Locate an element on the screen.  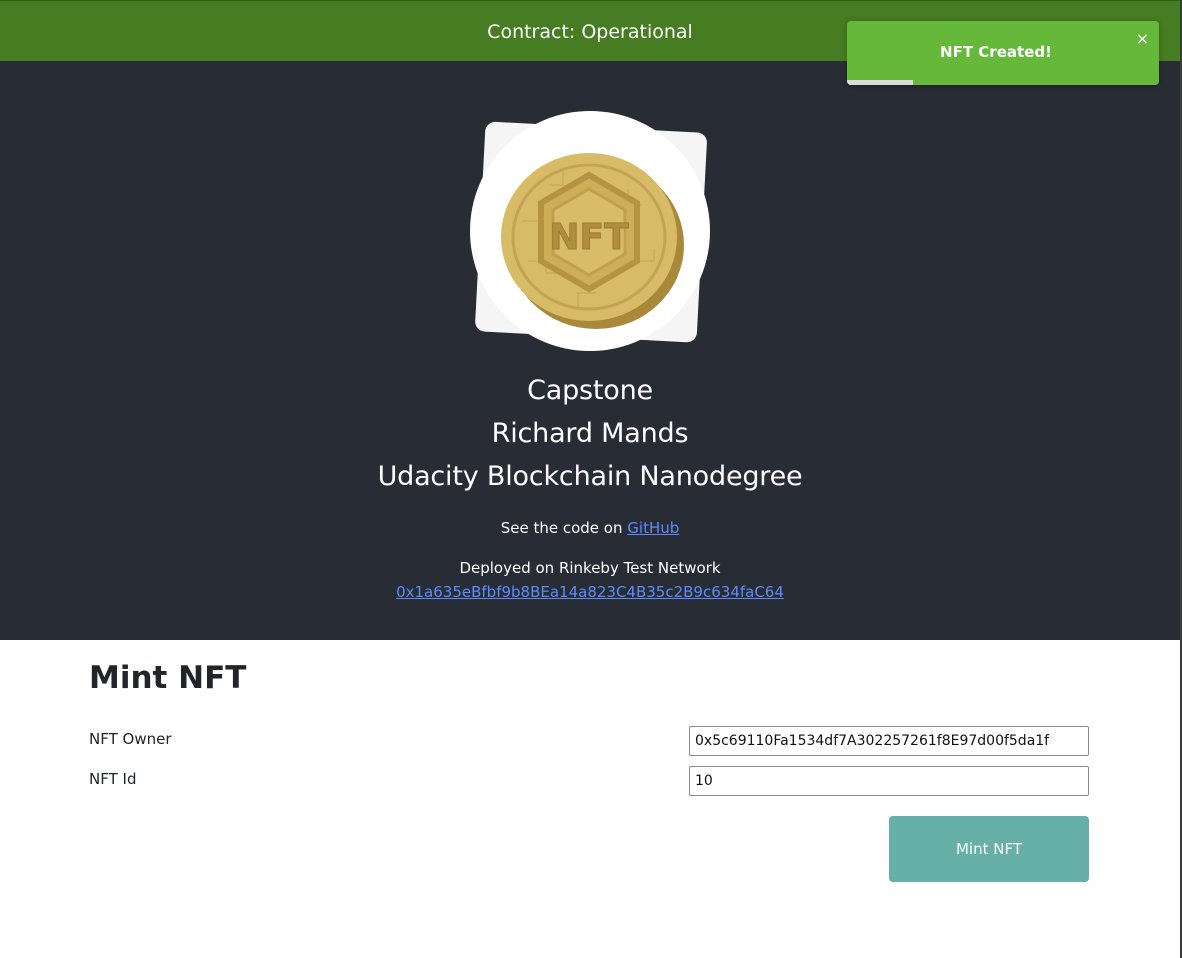
nft-owner-input is located at coordinates (889, 741).